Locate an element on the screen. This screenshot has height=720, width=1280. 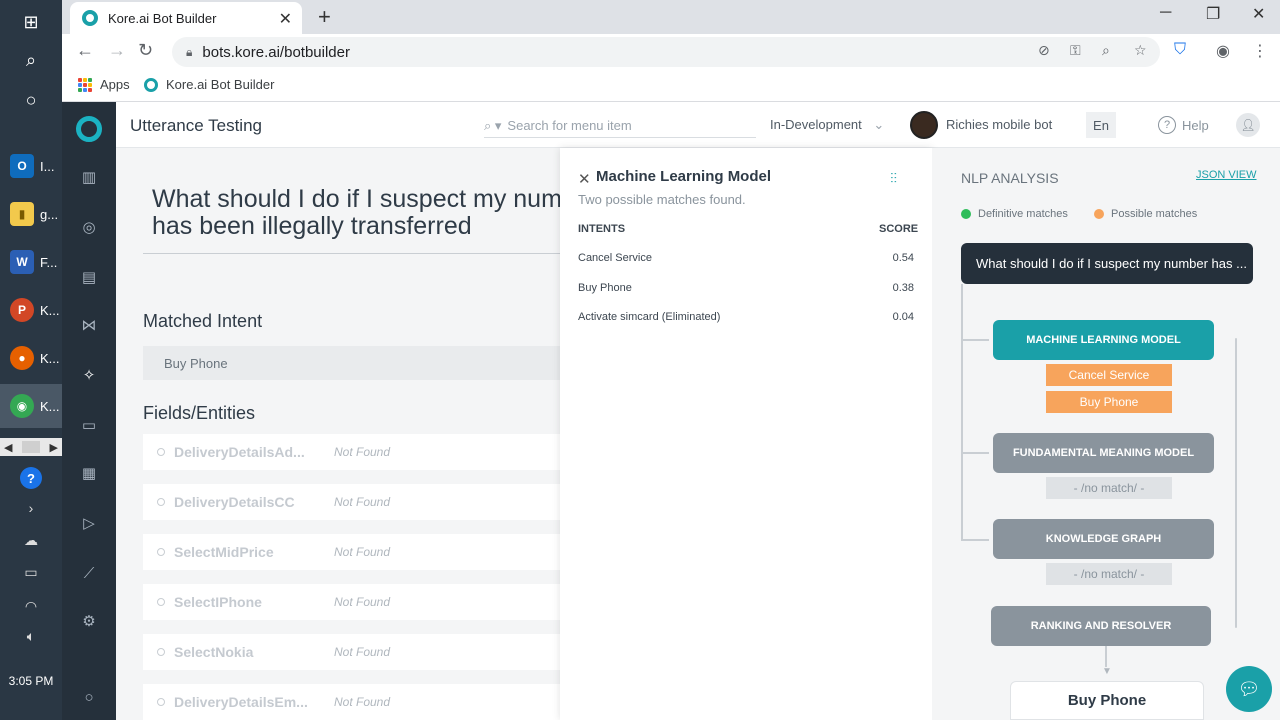
intents-column-header: INTENTS is located at coordinates (602, 229).